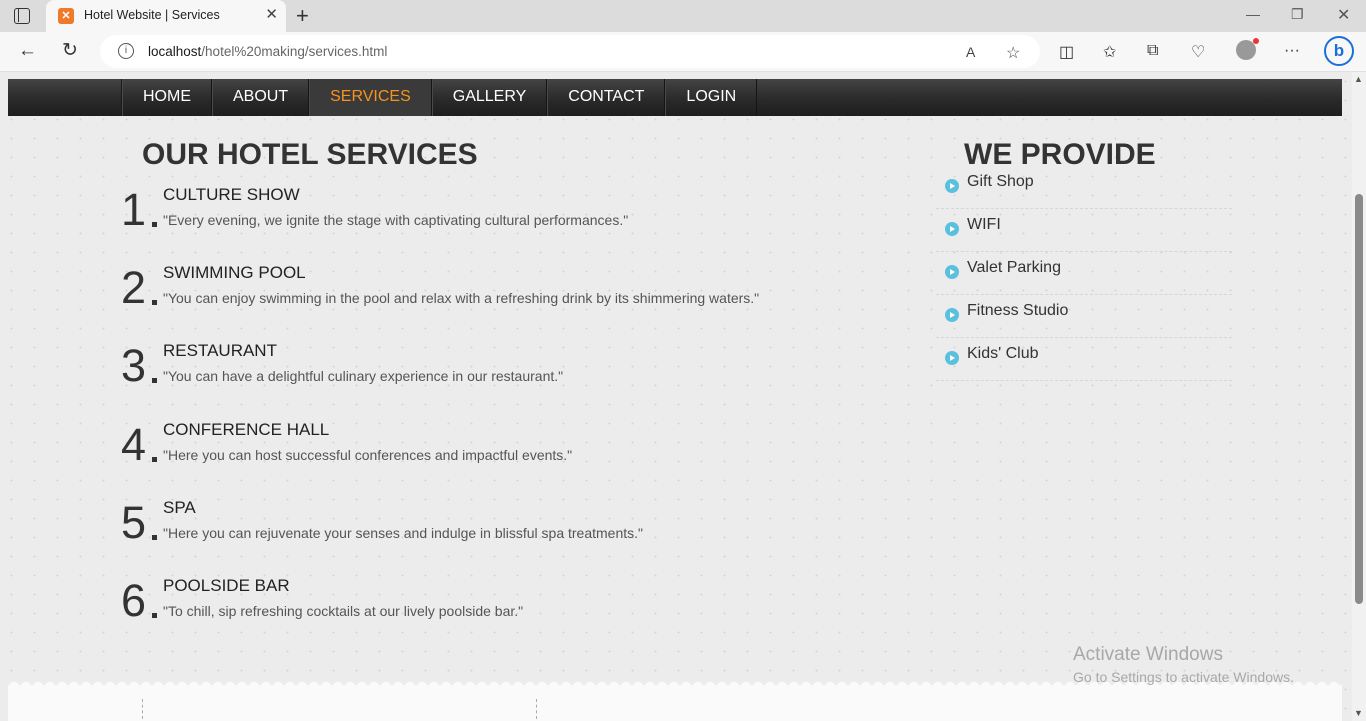  Describe the element at coordinates (683, 16) in the screenshot. I see `browser-tab-bar: ✕ Hotel Website | Services ✕ + — ❐ ✕` at that location.